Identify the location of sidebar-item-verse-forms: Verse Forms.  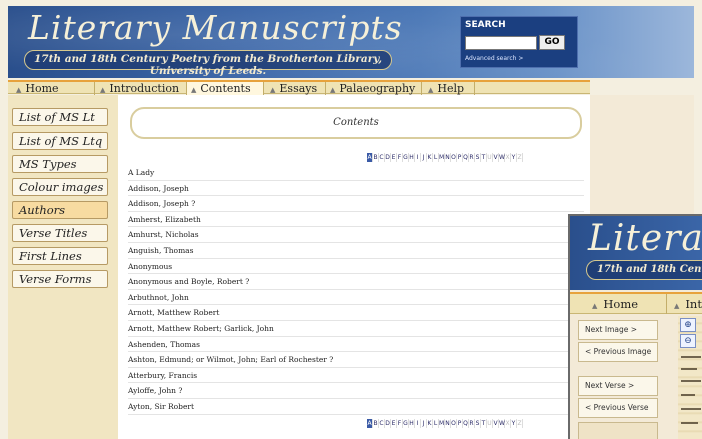
(60, 279).